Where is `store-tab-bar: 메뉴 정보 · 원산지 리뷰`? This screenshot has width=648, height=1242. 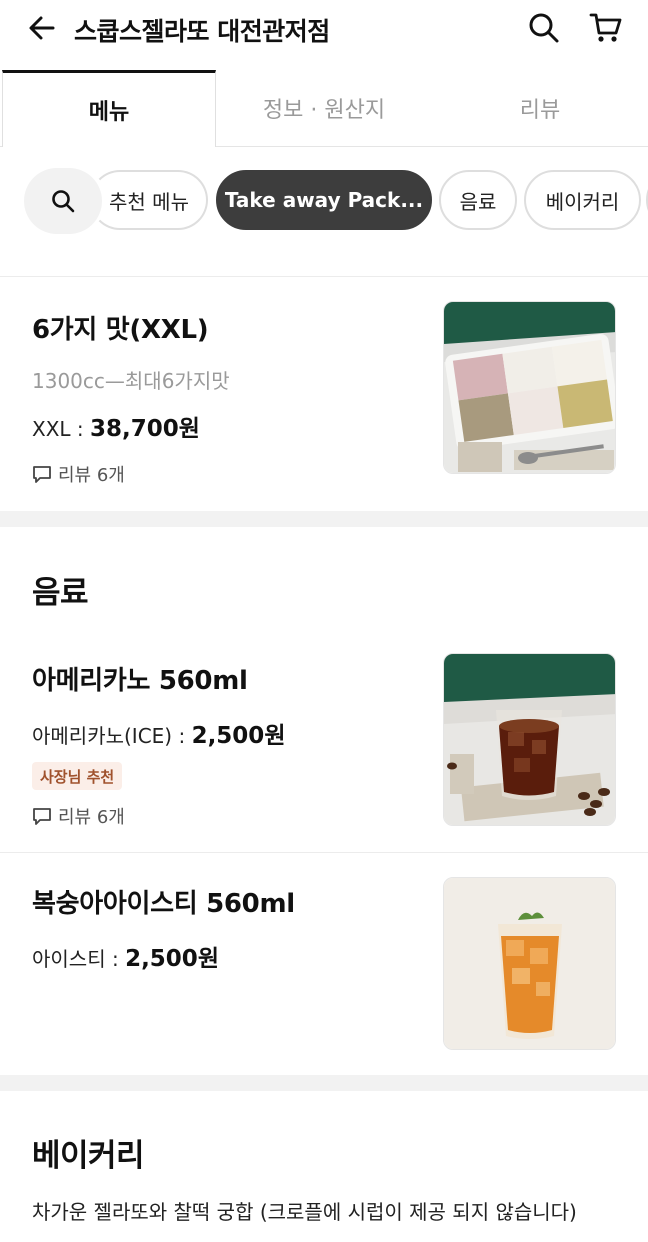
store-tab-bar: 메뉴 정보 · 원산지 리뷰 is located at coordinates (324, 108).